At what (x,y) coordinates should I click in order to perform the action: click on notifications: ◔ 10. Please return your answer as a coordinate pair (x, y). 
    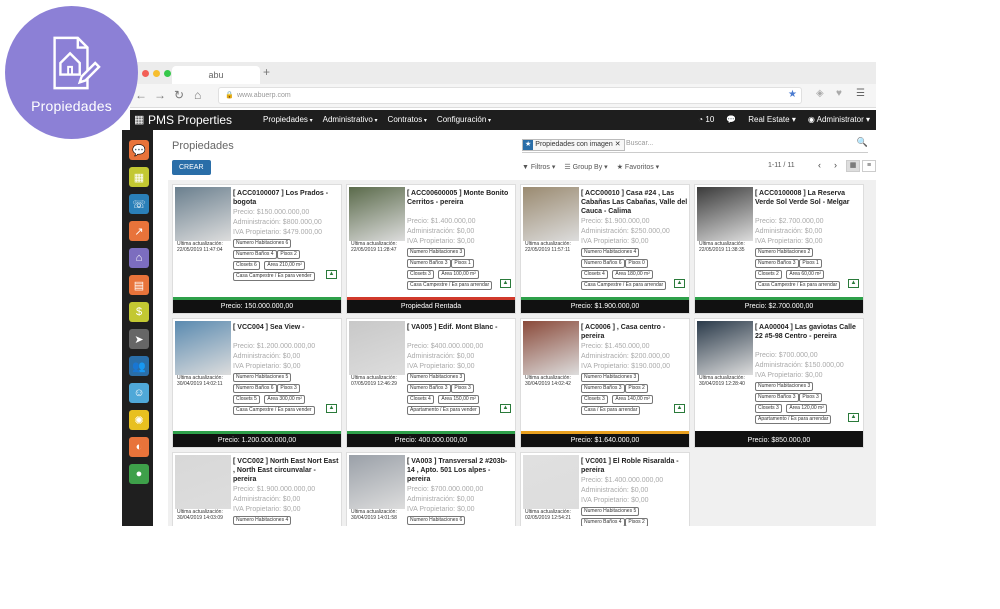
    Looking at the image, I should click on (706, 119).